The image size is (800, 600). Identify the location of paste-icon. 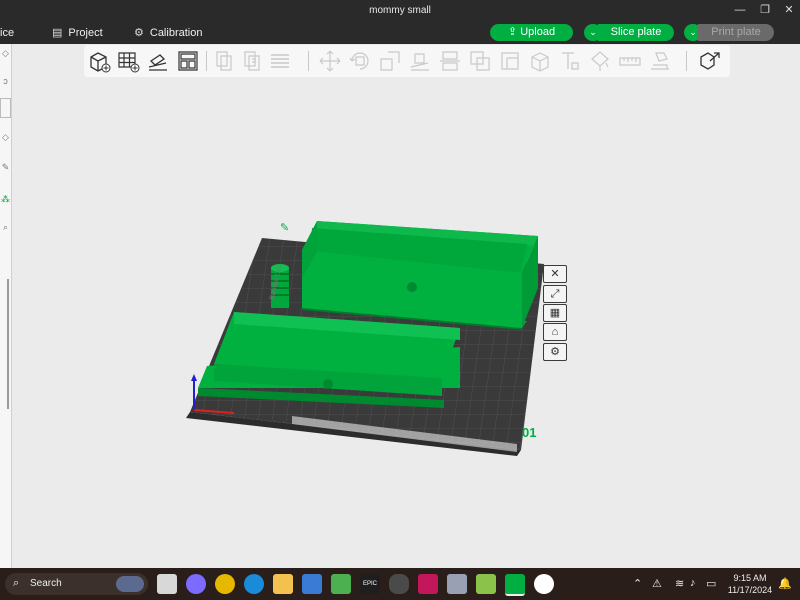
(252, 61).